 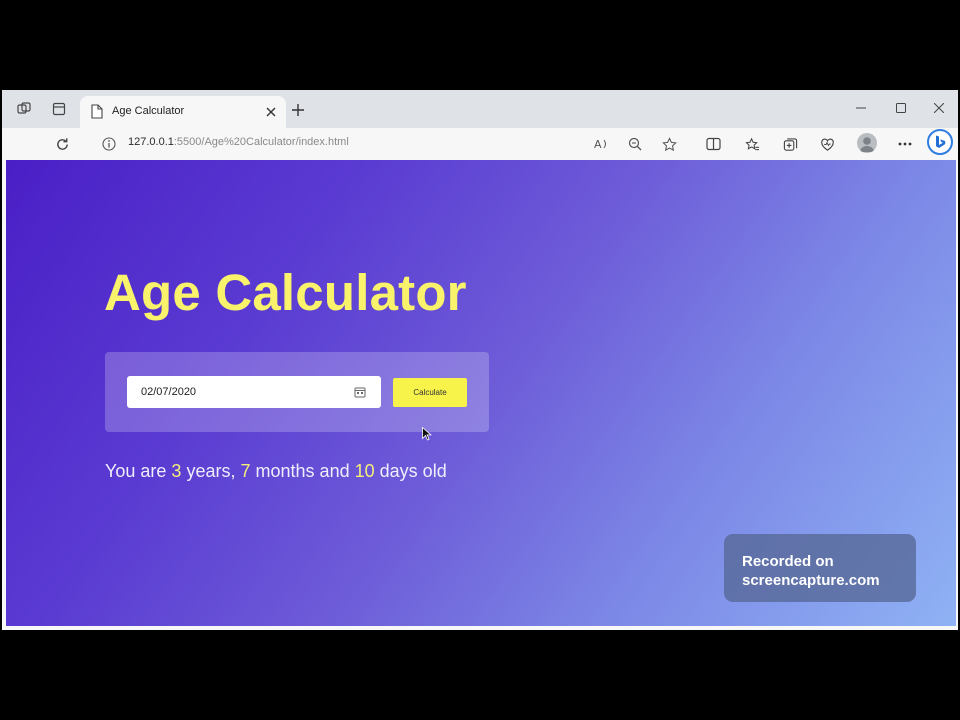 I want to click on site-info-icon, so click(x=109, y=144).